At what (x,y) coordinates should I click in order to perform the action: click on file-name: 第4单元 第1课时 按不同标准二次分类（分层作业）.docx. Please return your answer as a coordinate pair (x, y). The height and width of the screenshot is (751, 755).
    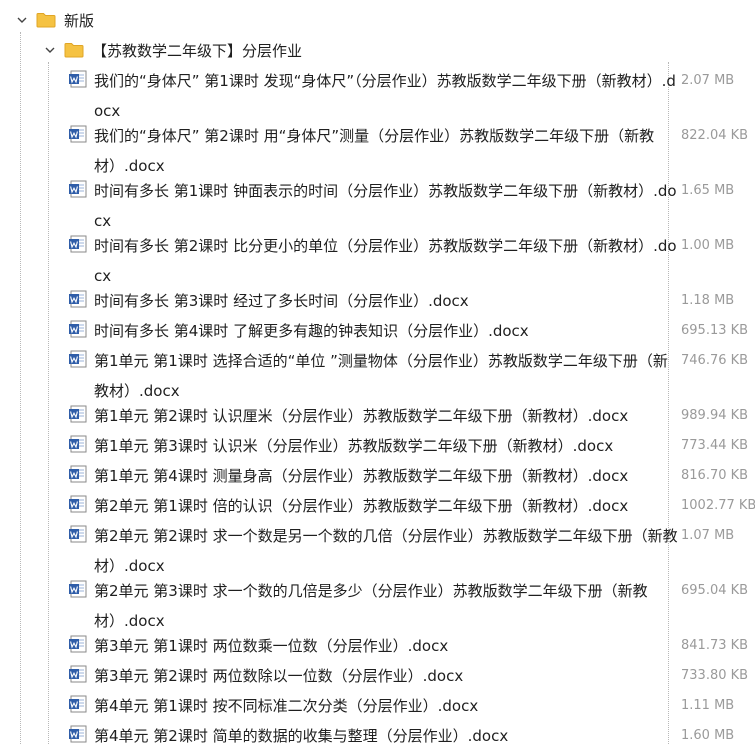
    Looking at the image, I should click on (286, 706).